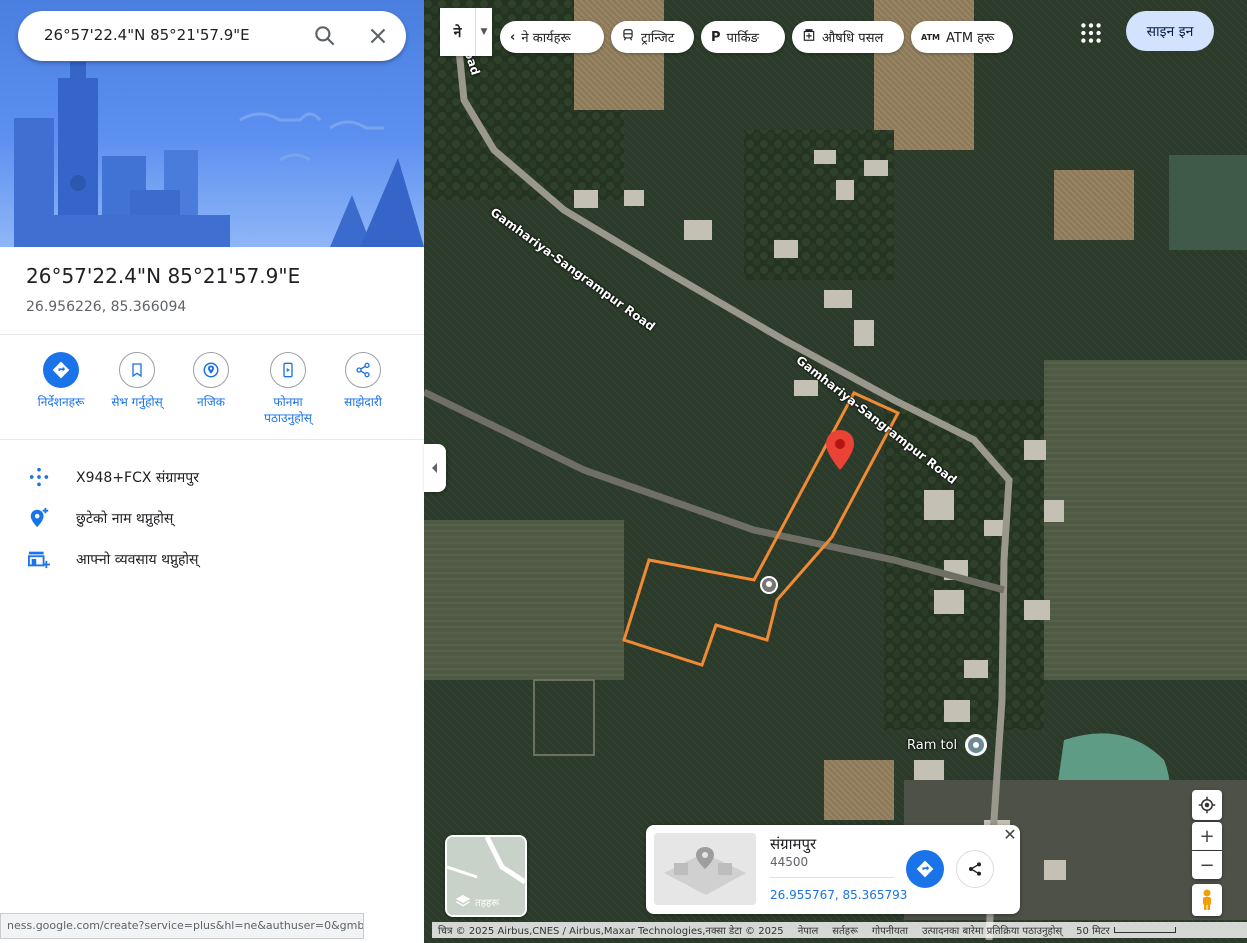  What do you see at coordinates (890, 930) in the screenshot?
I see `privacy-link: गोपनीयता` at bounding box center [890, 930].